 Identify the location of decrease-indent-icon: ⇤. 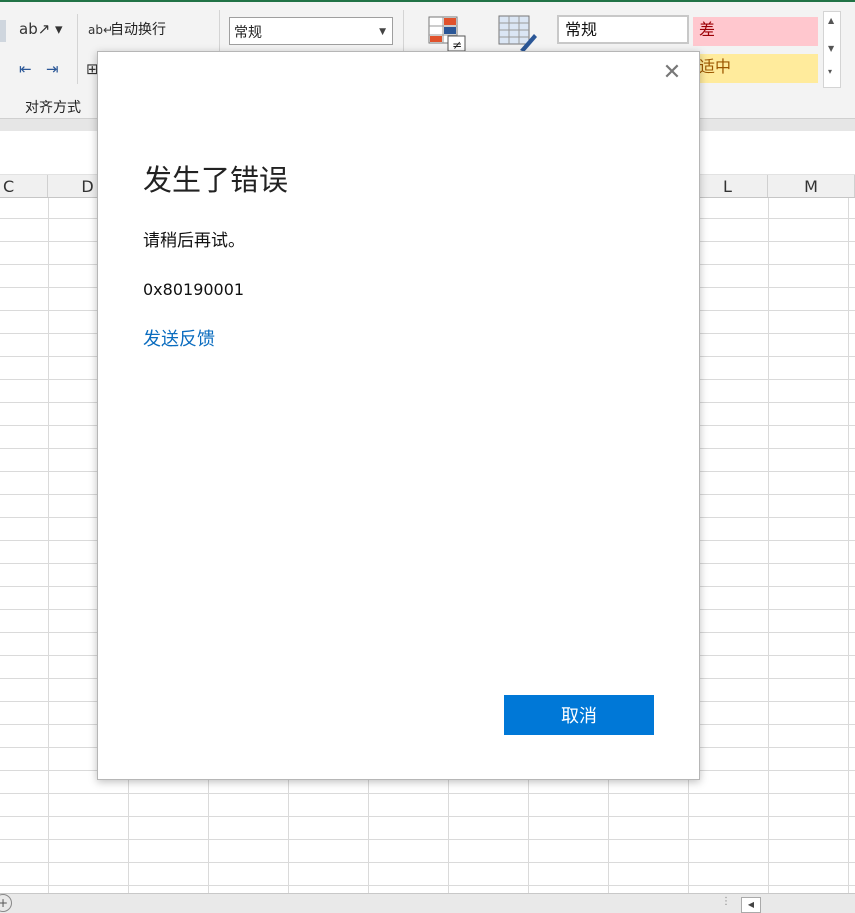
(25, 69).